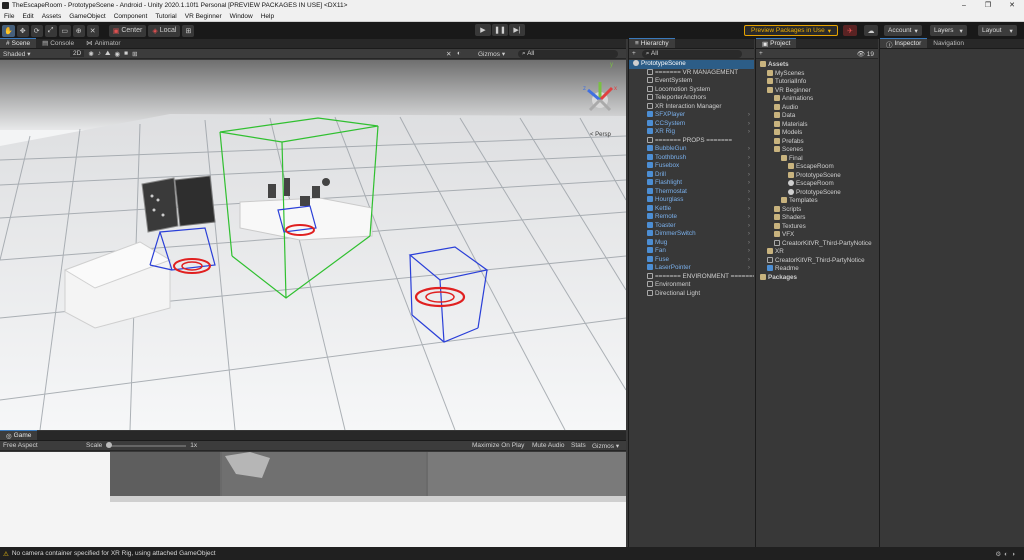  What do you see at coordinates (107, 54) in the screenshot?
I see `effects-toggle-icon: ⛰` at bounding box center [107, 54].